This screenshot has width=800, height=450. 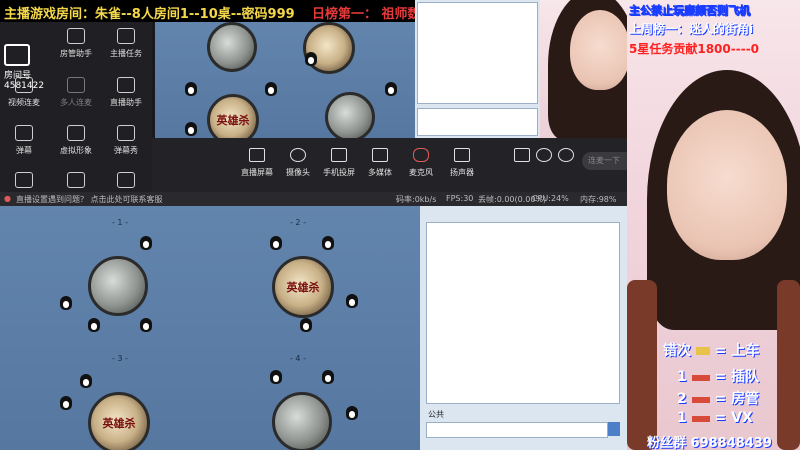 I want to click on camera-button: 摄像头, so click(x=298, y=163).